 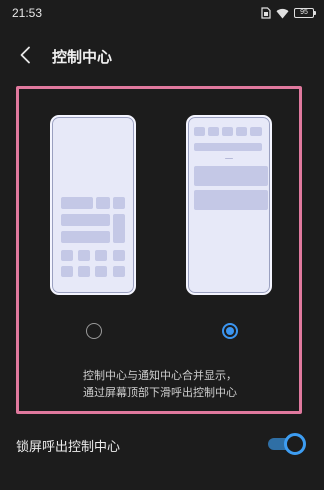 I want to click on wifi-icon, so click(x=282, y=13).